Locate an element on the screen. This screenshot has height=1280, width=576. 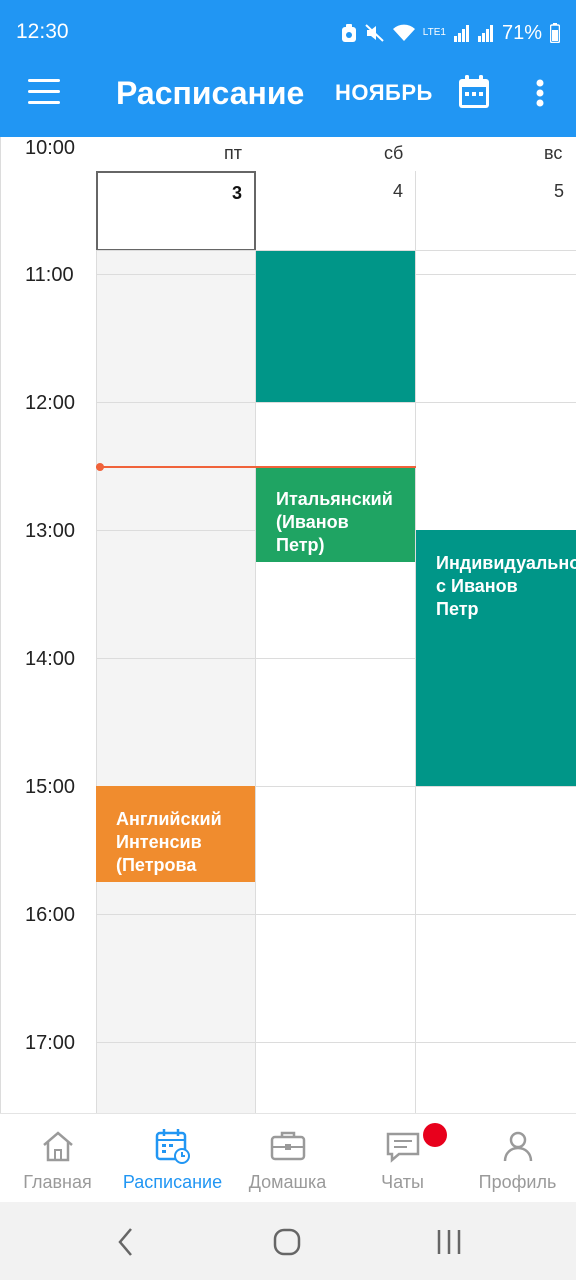
signal-icon is located at coordinates (461, 33).